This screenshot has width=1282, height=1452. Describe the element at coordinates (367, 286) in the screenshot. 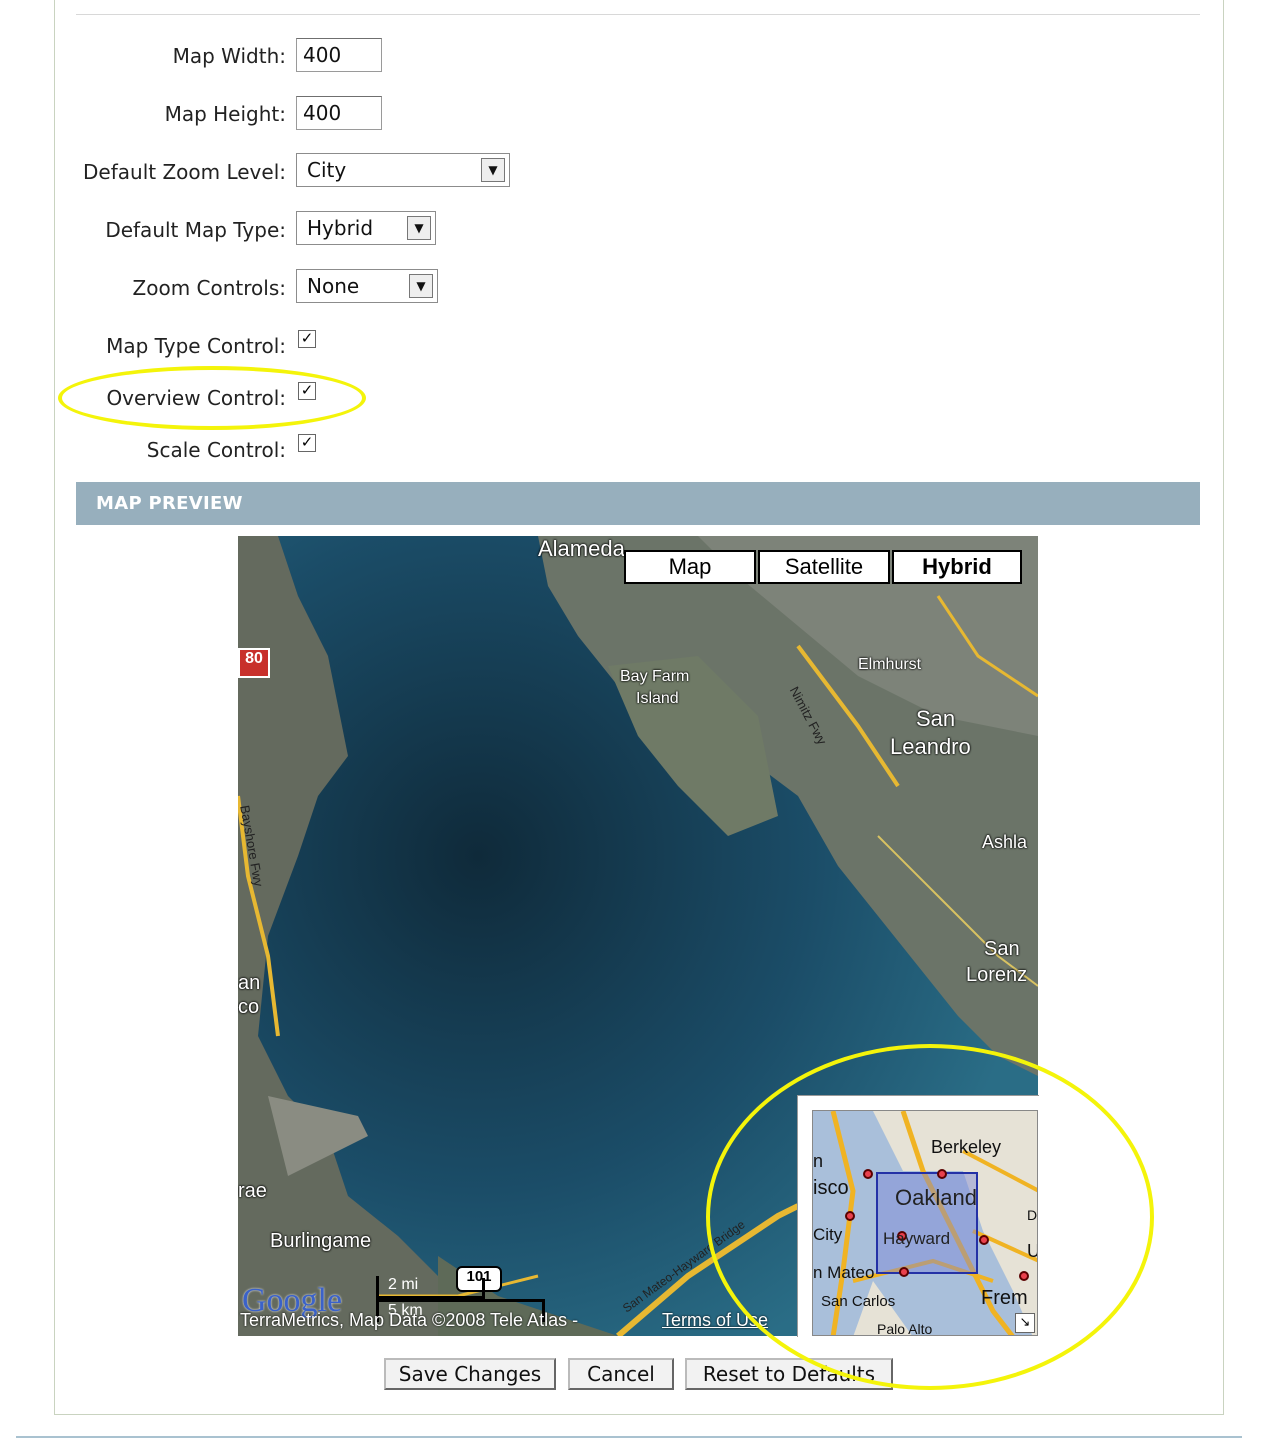

I see `zoom-controls-select: None ▼` at that location.